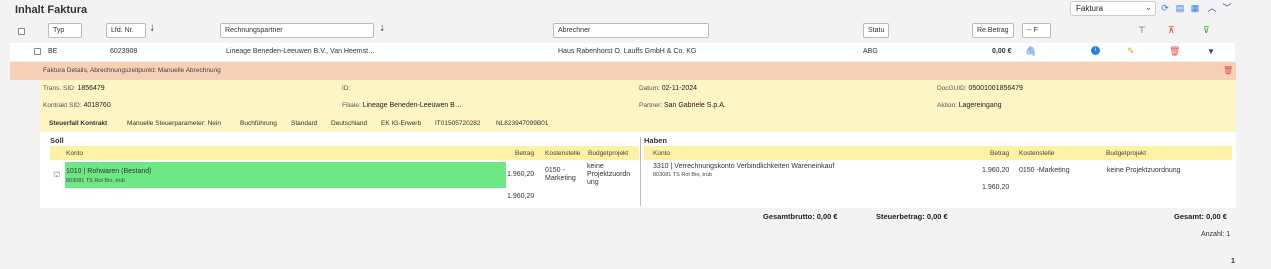 This screenshot has width=1271, height=269. What do you see at coordinates (346, 88) in the screenshot?
I see `id-field: ID:` at bounding box center [346, 88].